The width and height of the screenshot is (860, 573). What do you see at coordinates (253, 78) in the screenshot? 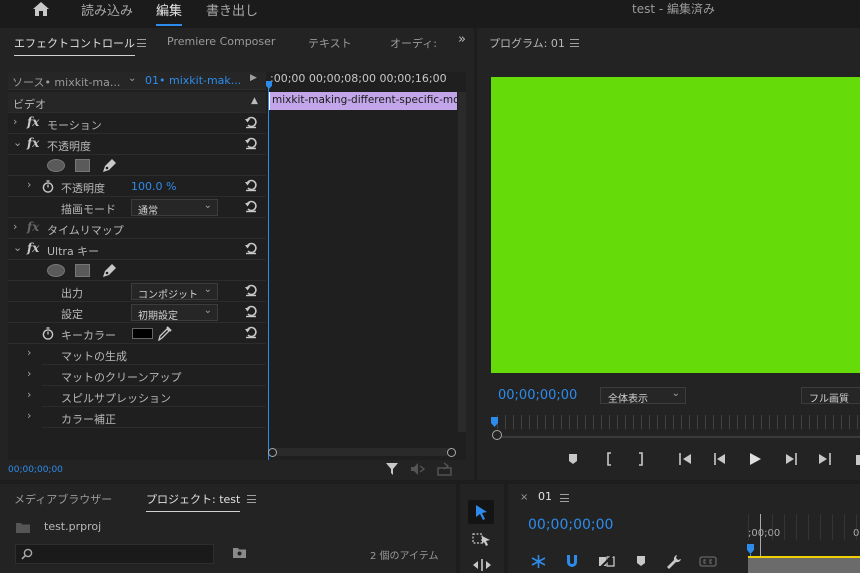
I see `play-clip-icon: ▶` at bounding box center [253, 78].